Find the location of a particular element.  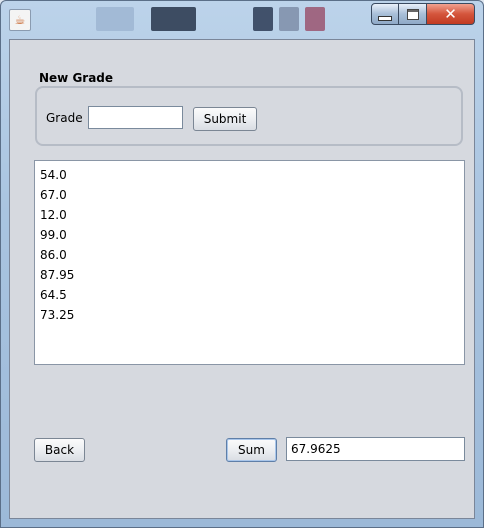

sum-result-field: 67.9625 is located at coordinates (375, 449).